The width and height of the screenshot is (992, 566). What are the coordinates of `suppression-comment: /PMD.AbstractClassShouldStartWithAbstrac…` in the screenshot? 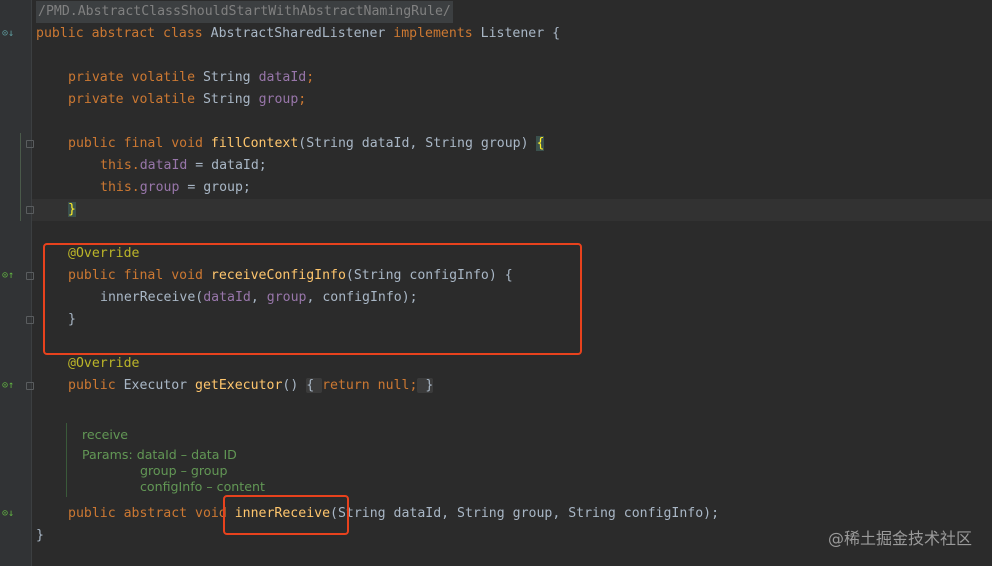 It's located at (244, 12).